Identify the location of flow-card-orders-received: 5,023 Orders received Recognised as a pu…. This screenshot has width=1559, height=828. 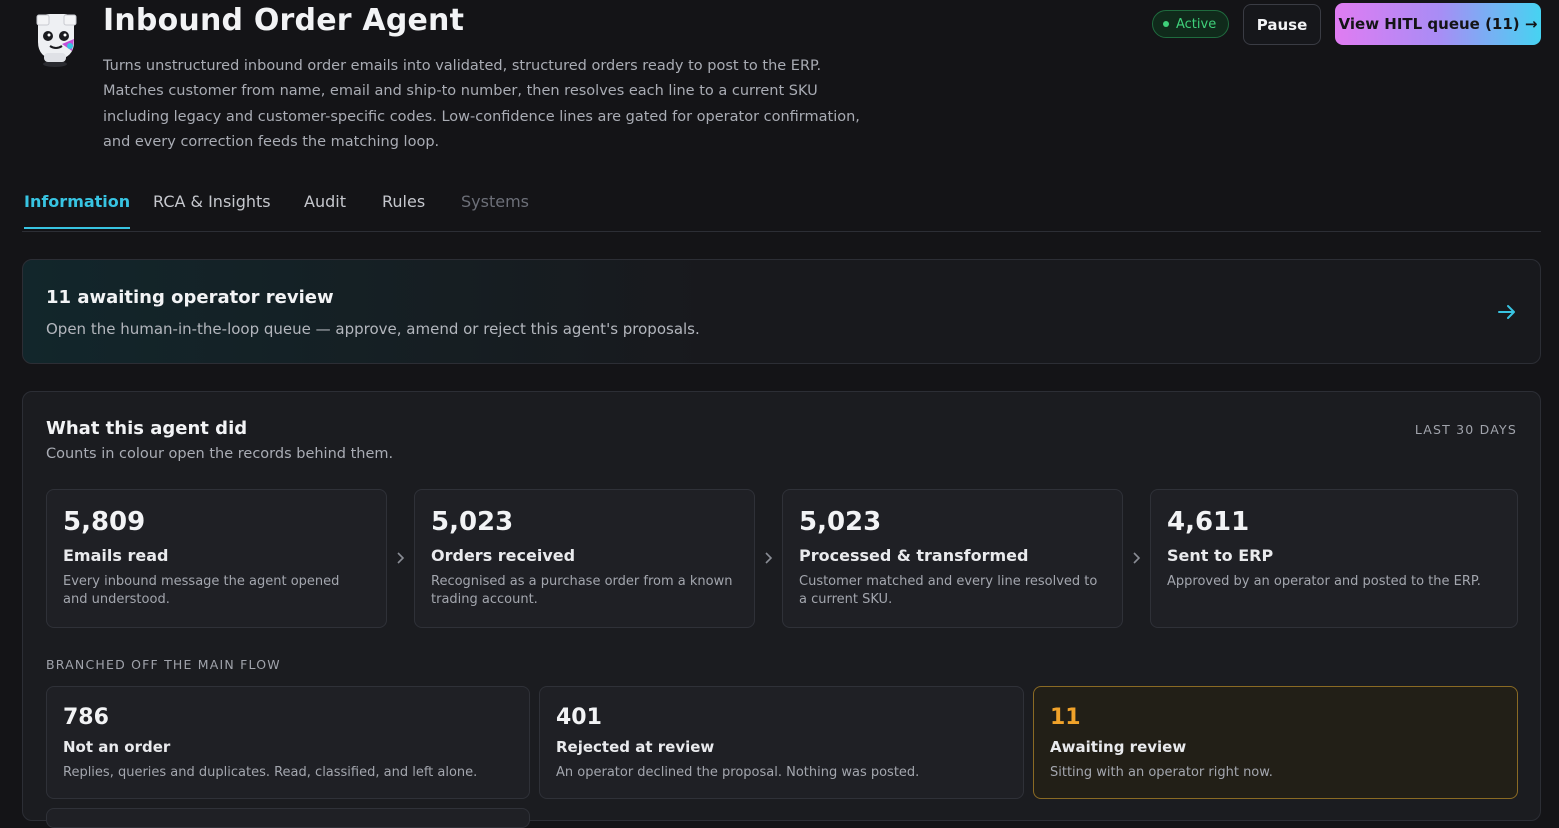
(584, 558).